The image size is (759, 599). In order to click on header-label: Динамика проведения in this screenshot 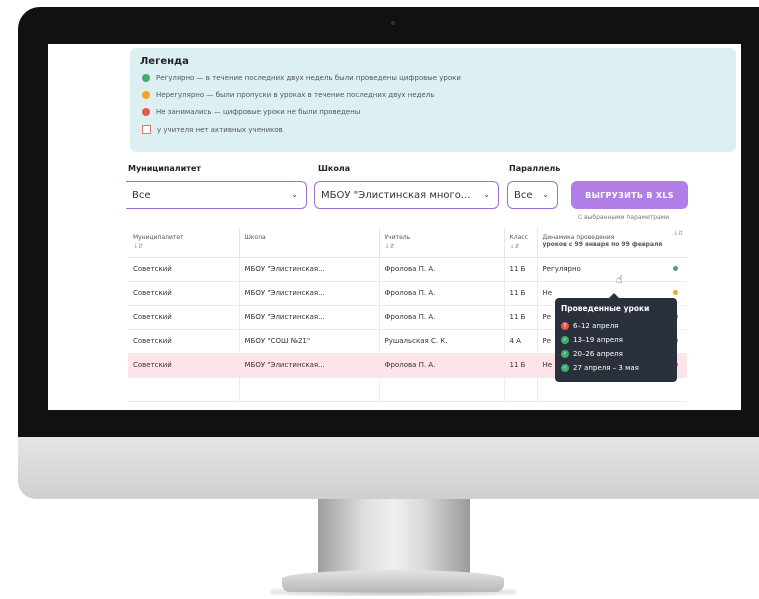, I will do `click(578, 237)`.